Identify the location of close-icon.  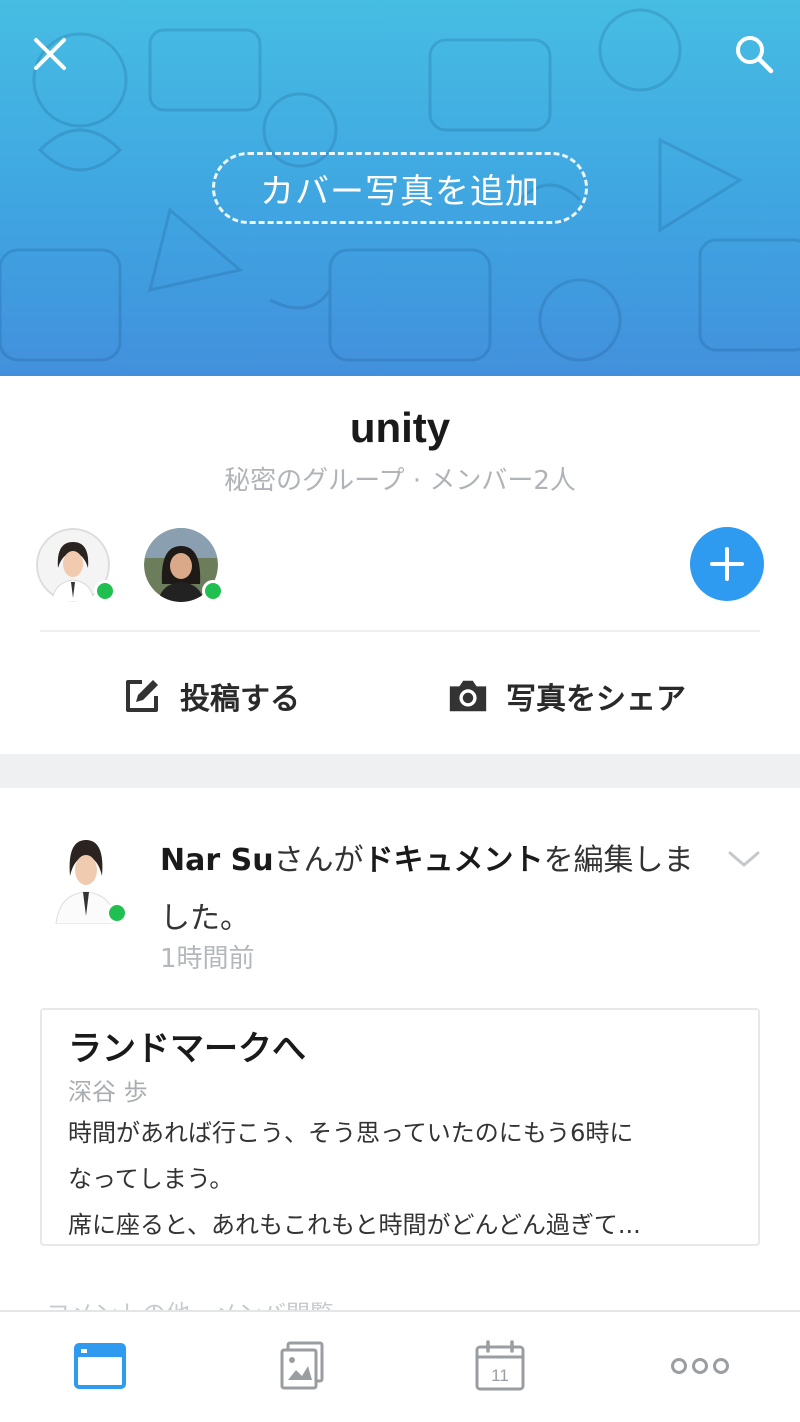
(50, 54).